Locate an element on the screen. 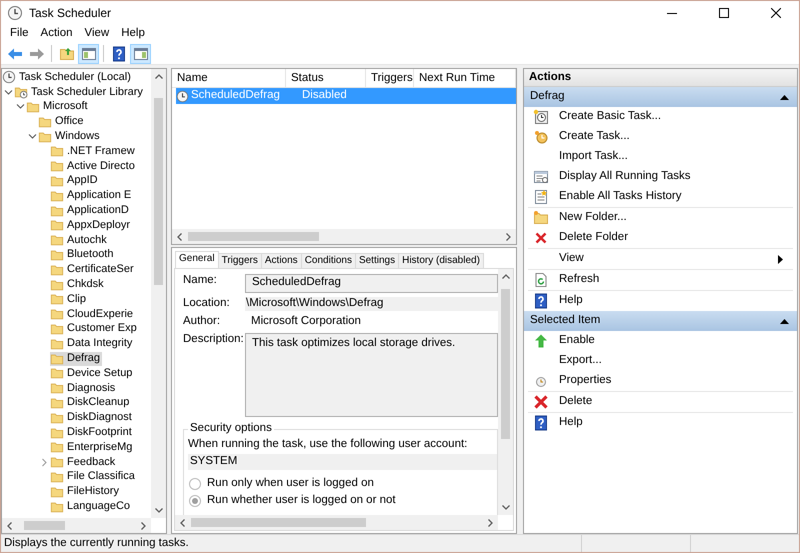  tree-item: CloudExperie is located at coordinates (93, 314).